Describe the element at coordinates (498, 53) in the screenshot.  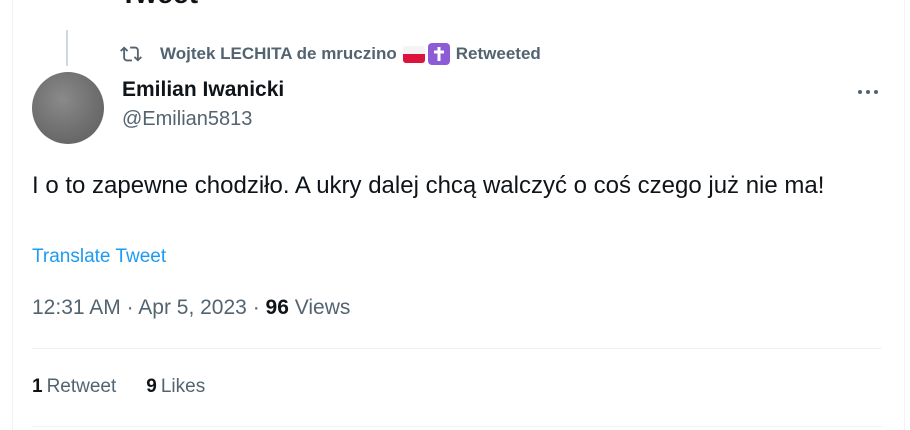
I see `retweeted-label: Retweeted` at that location.